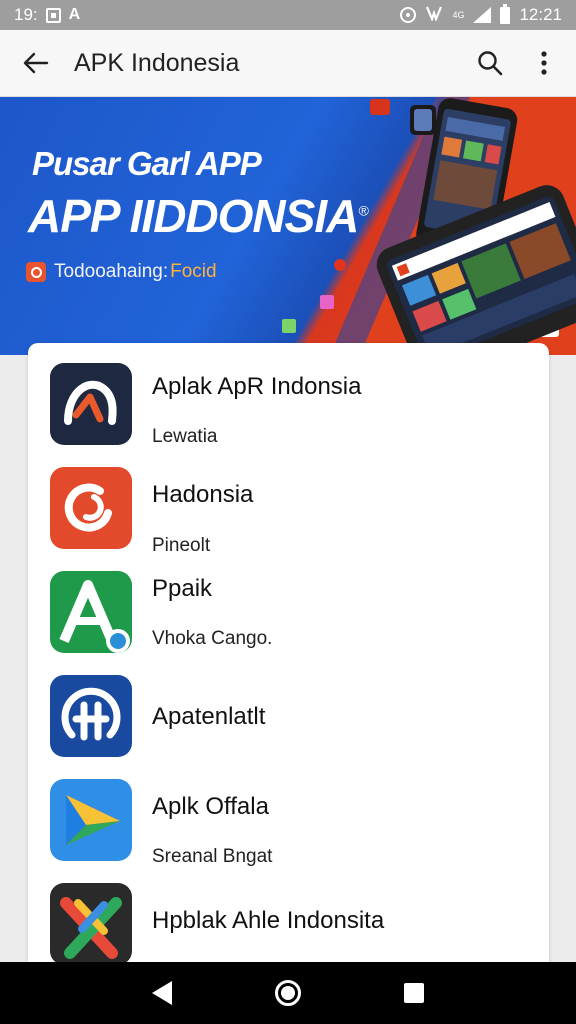  Describe the element at coordinates (288, 501) in the screenshot. I see `app-list-item: Hadonsia Pineolt` at that location.